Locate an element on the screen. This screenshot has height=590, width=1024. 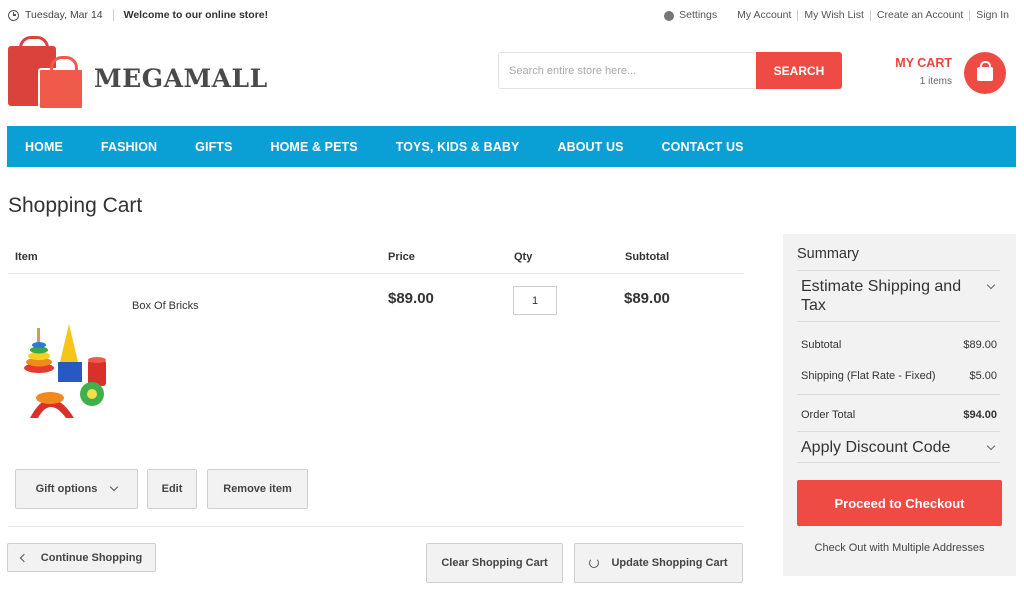
cart-item-name: Box Of Bricks is located at coordinates (165, 306).